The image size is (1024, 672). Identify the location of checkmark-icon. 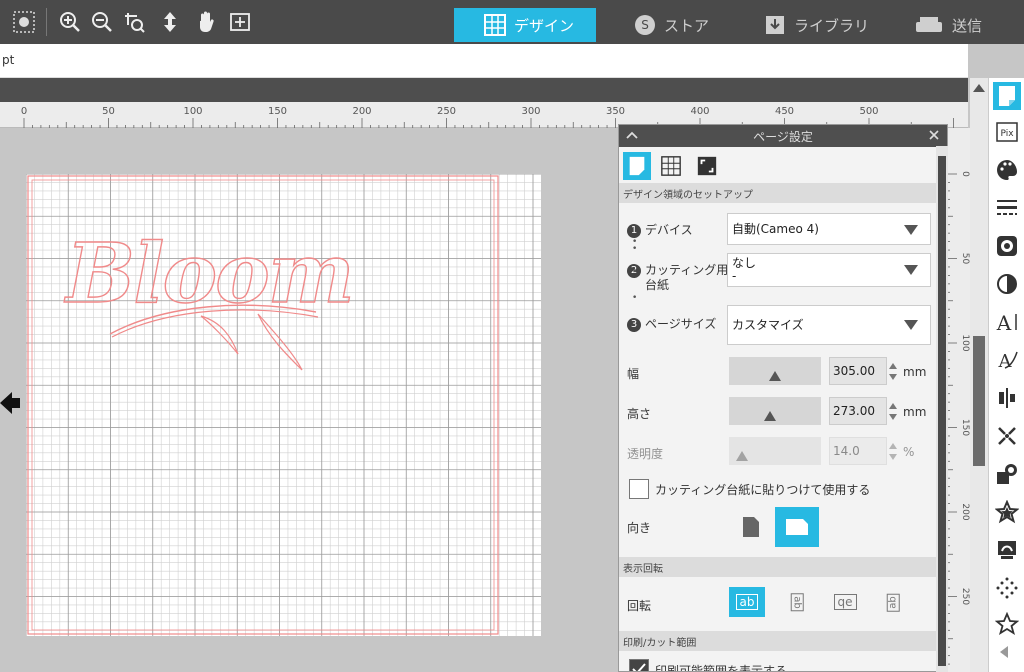
(639, 667).